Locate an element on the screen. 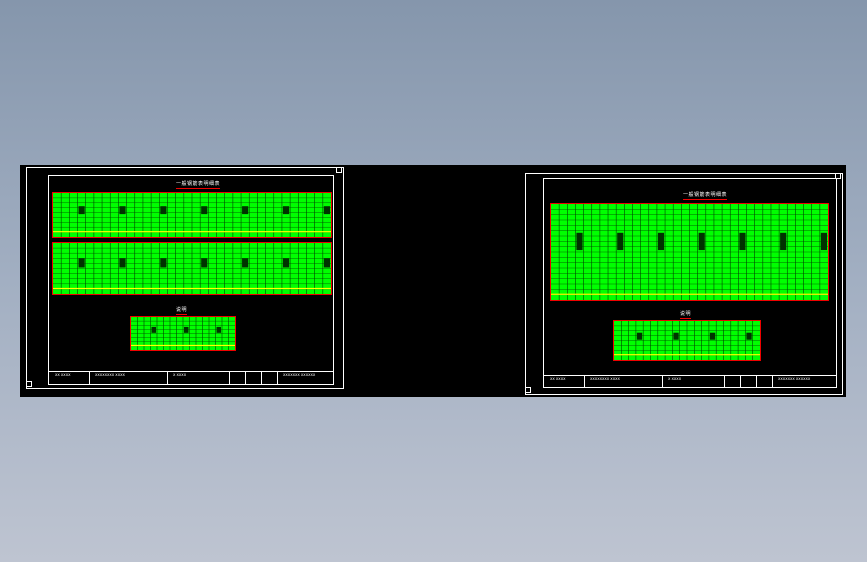 The width and height of the screenshot is (867, 562). rebar-schedule-grid-upper is located at coordinates (192, 215).